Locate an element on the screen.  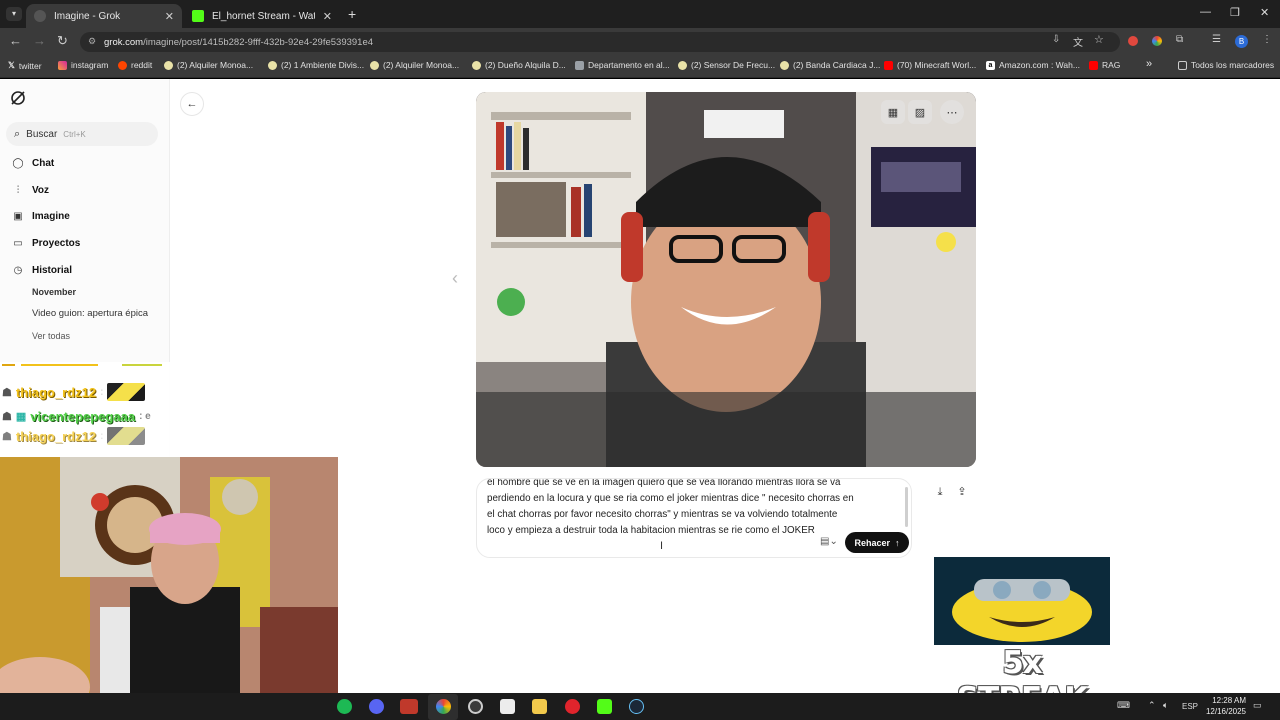
amazon-icon: a is located at coordinates (990, 65).